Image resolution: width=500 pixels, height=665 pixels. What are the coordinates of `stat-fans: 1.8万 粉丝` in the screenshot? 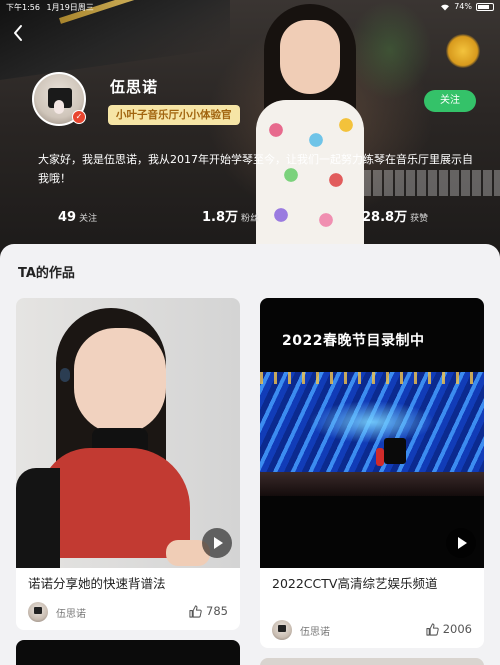 It's located at (230, 215).